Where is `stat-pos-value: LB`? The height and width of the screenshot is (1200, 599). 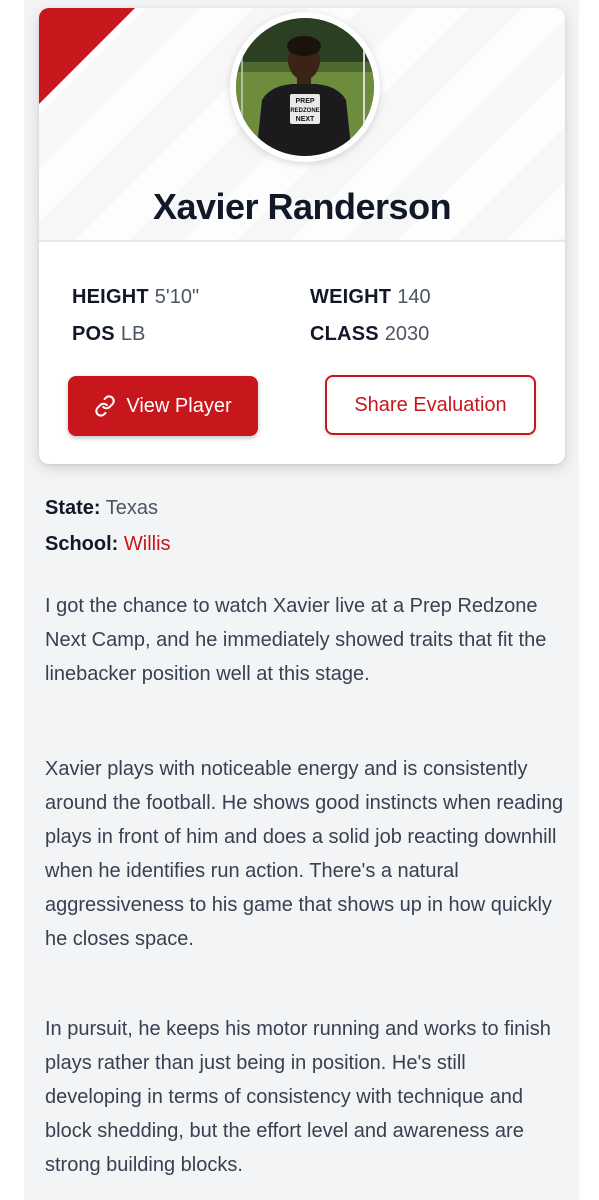
stat-pos-value: LB is located at coordinates (133, 334).